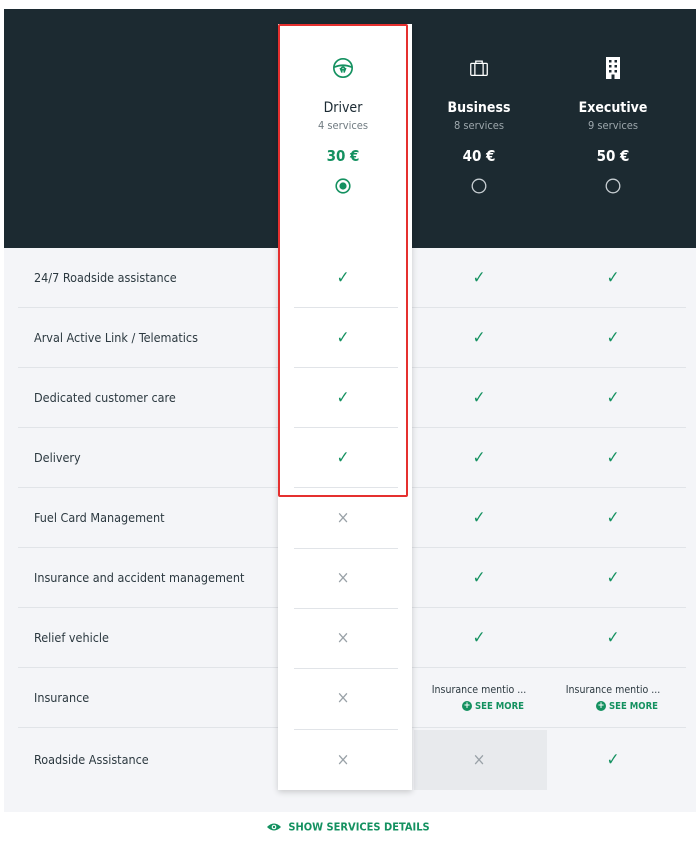  I want to click on plan-services-count: 4 services, so click(343, 125).